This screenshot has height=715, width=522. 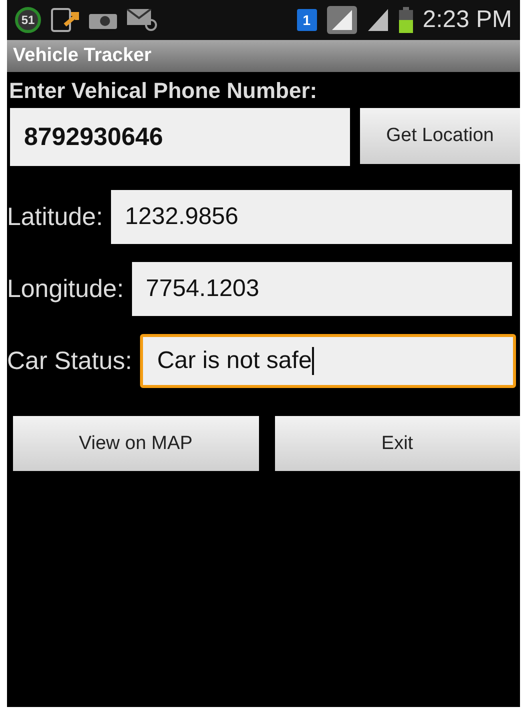 I want to click on text-field: Car is not safe, so click(x=328, y=361).